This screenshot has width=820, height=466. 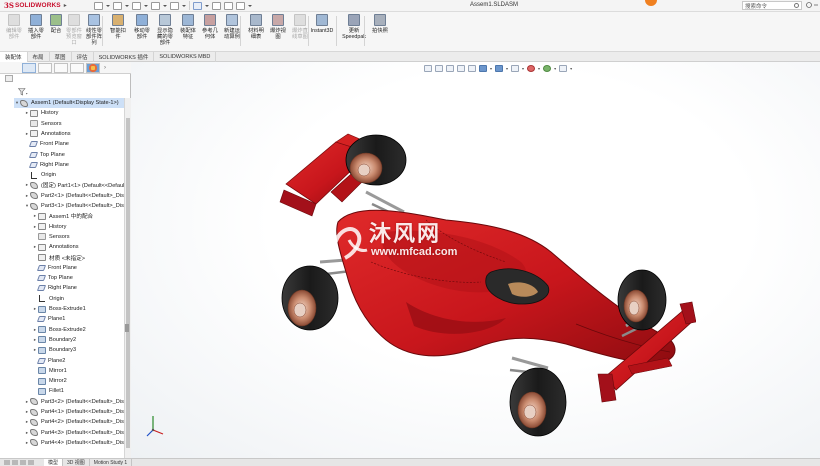 What do you see at coordinates (124, 57) in the screenshot?
I see `command-tab: SOLIDWORKS 插件` at bounding box center [124, 57].